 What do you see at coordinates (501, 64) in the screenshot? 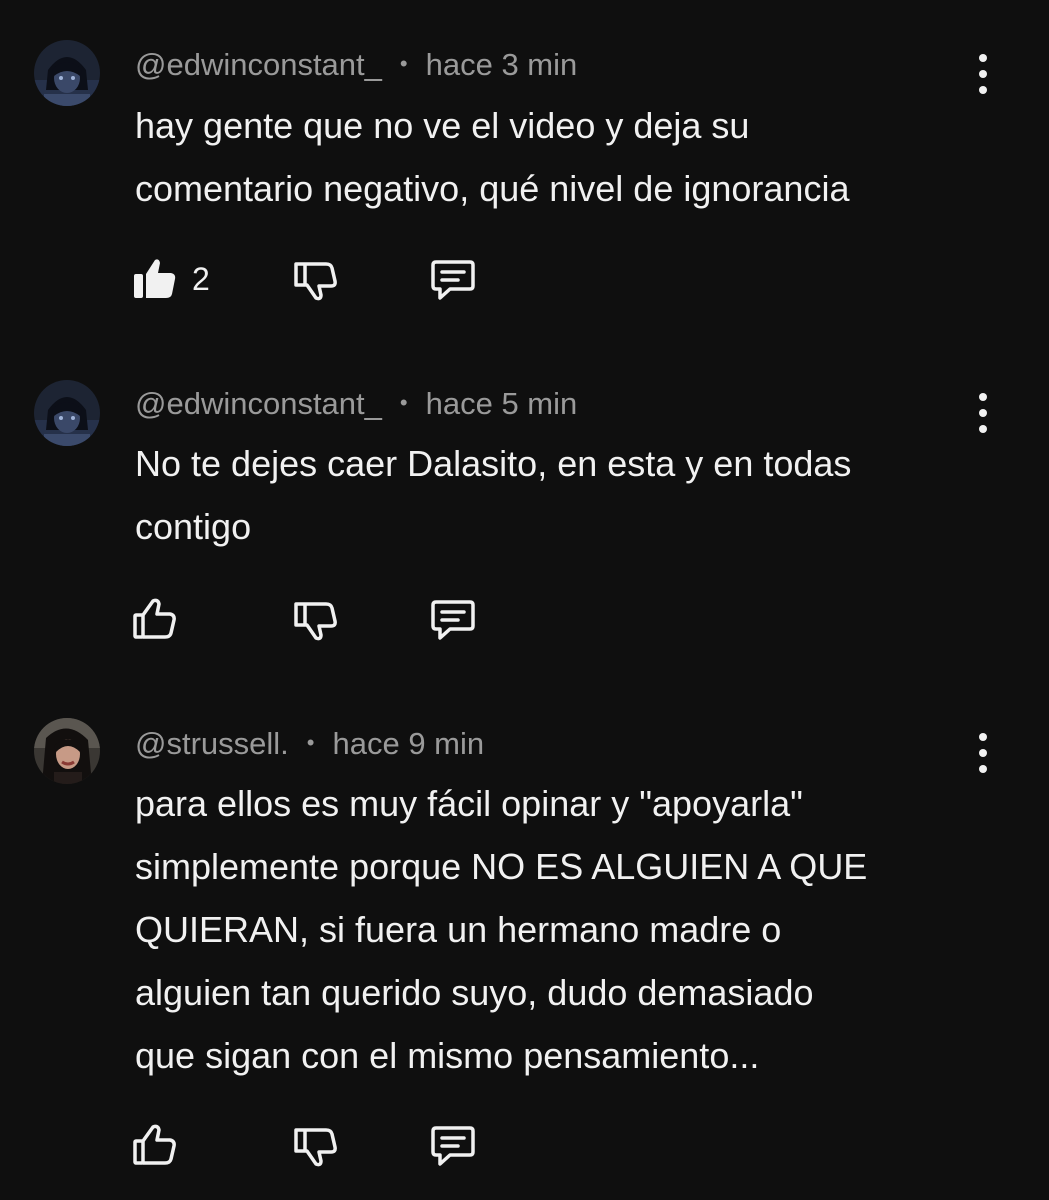
I see `comment-time: hace 3 min` at bounding box center [501, 64].